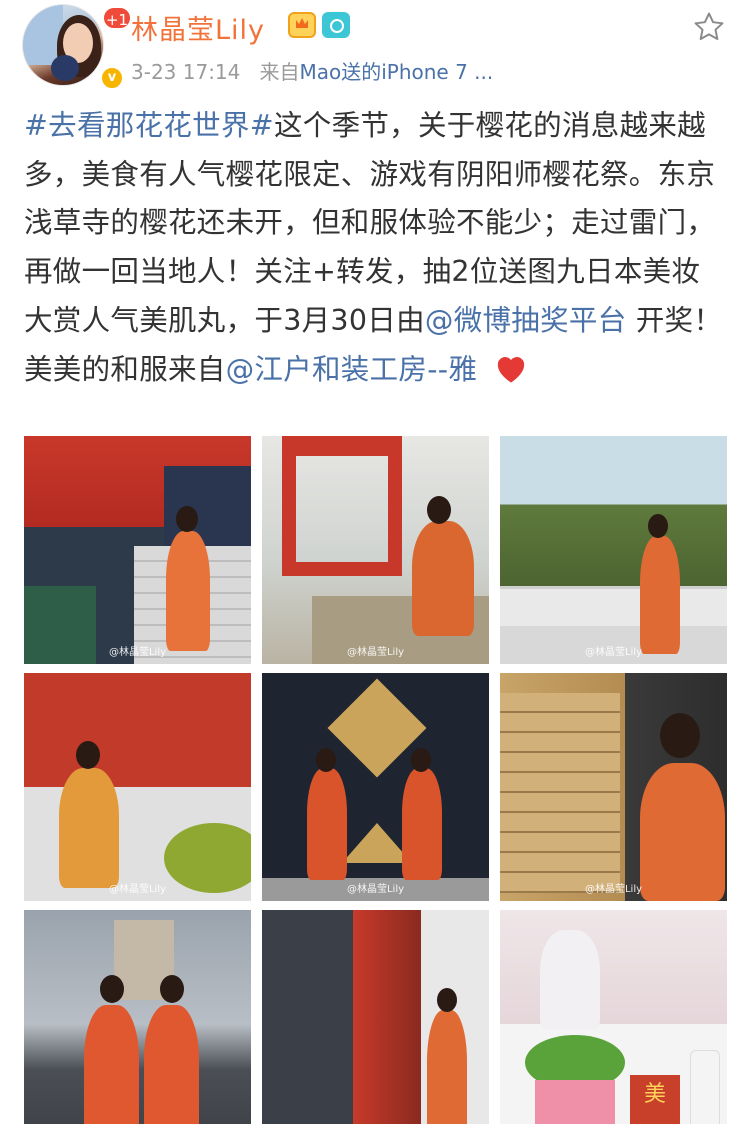 This screenshot has height=1124, width=750. Describe the element at coordinates (510, 369) in the screenshot. I see `heart-icon` at that location.